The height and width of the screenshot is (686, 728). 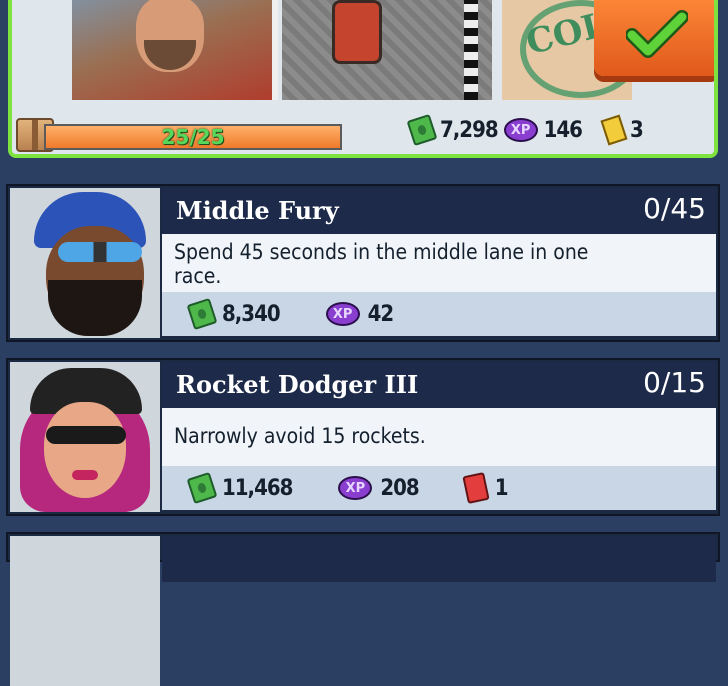 What do you see at coordinates (439, 314) in the screenshot?
I see `mission-rewards: 8,340 XP 42` at bounding box center [439, 314].